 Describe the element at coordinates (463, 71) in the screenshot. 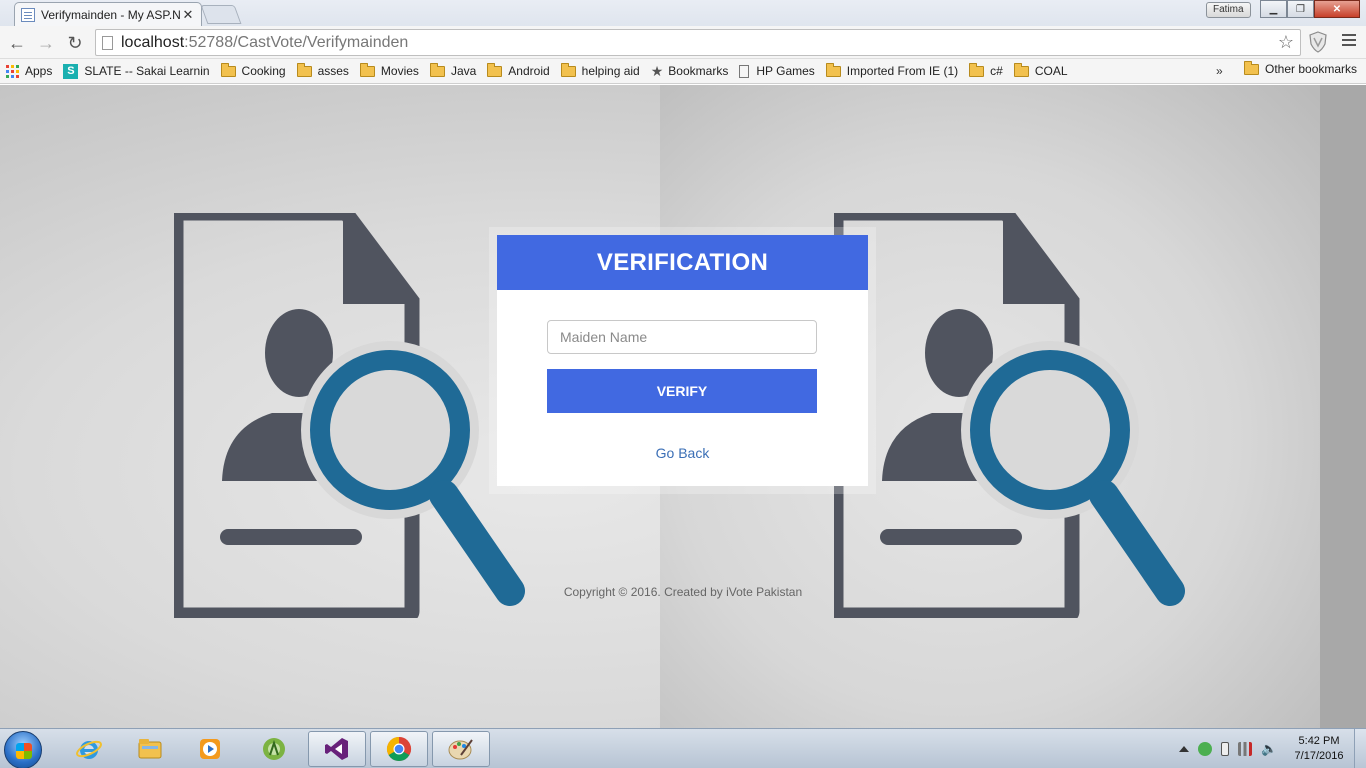

I see `bookmark-label: Java` at that location.